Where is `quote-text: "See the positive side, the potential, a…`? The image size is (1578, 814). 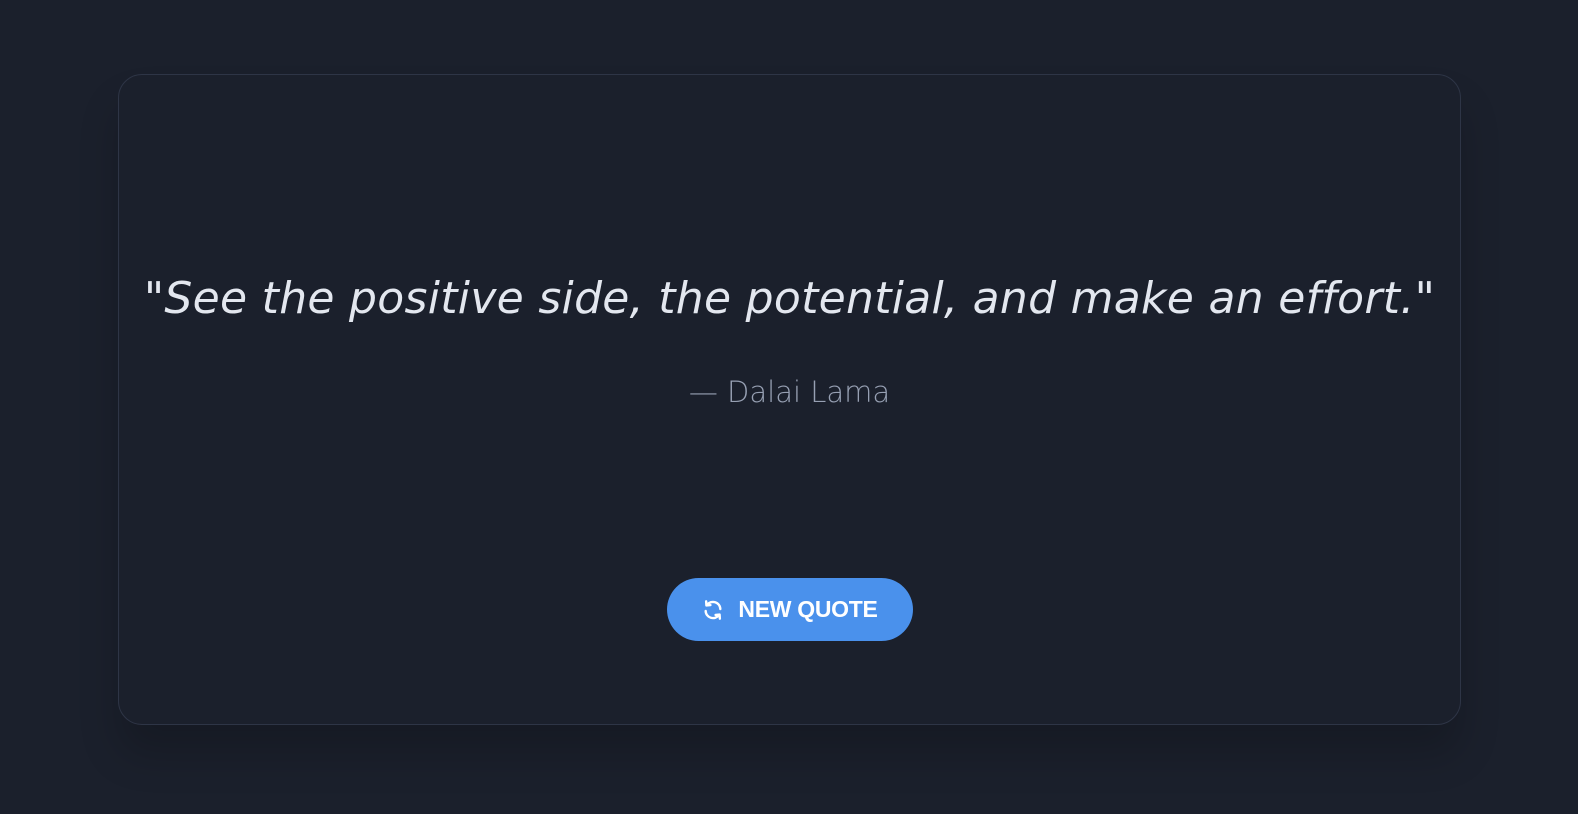 quote-text: "See the positive side, the potential, a… is located at coordinates (789, 298).